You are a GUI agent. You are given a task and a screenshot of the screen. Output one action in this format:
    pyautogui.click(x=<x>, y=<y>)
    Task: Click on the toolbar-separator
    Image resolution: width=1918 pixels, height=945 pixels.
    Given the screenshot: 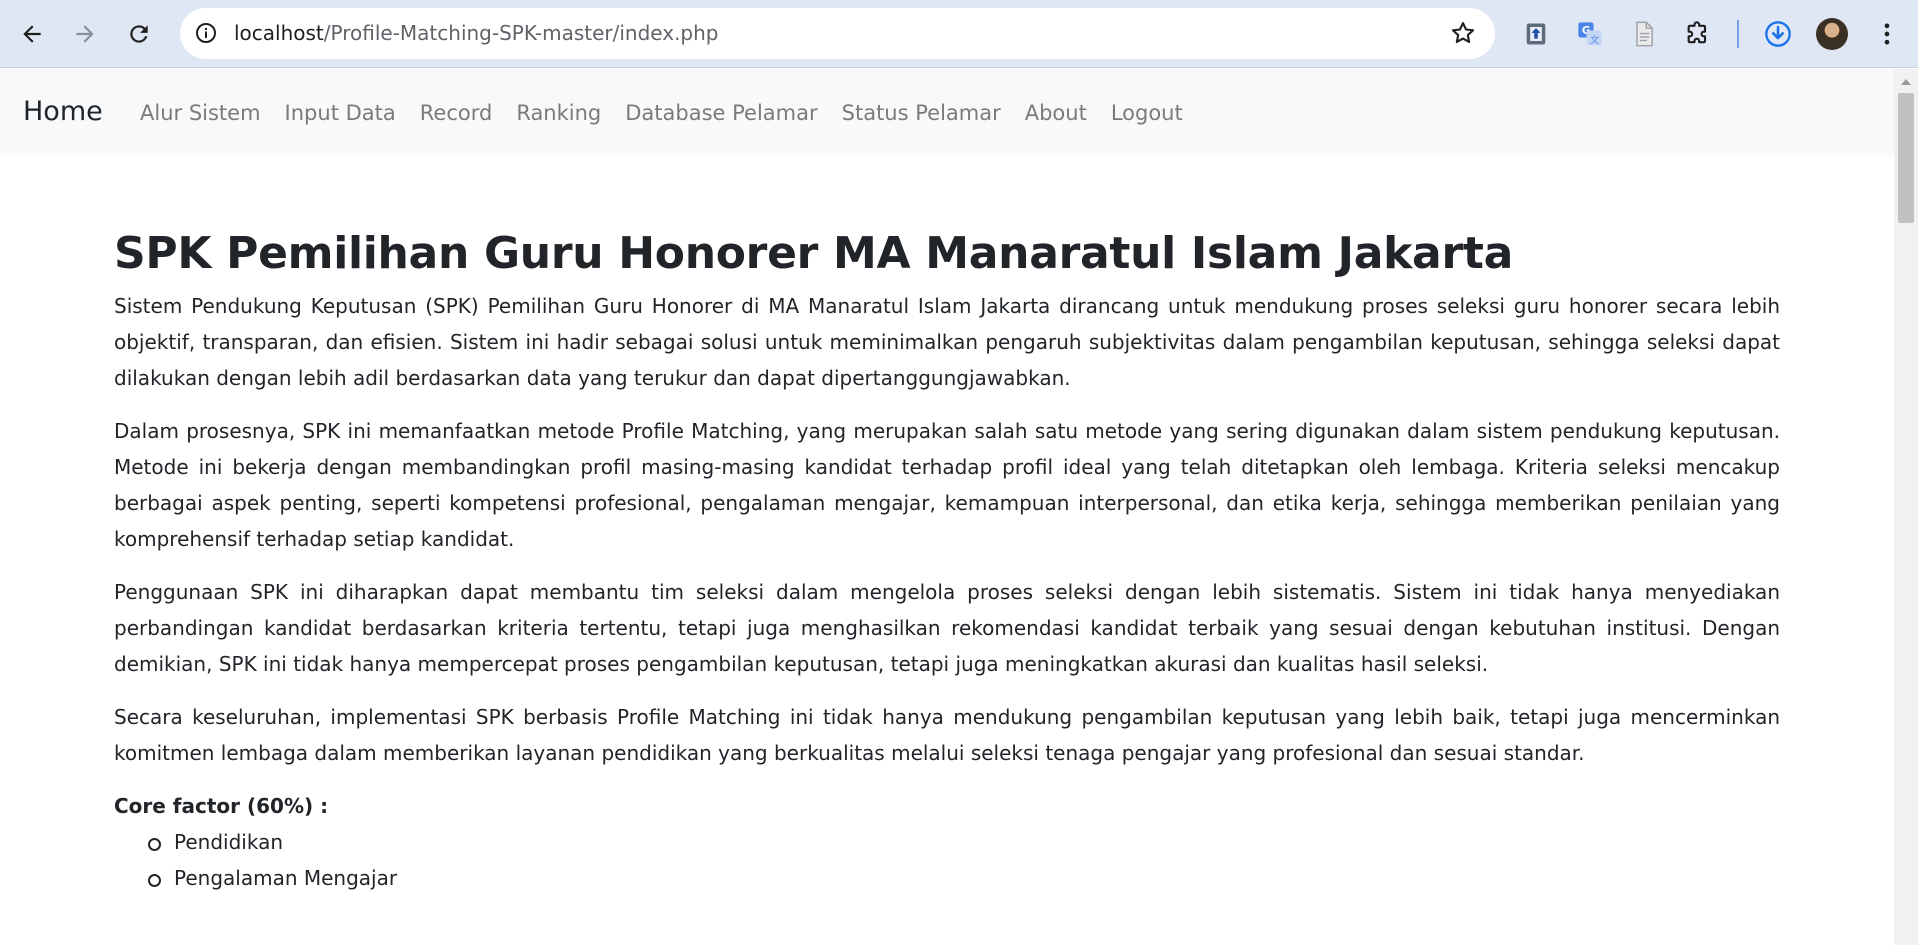 What is the action you would take?
    pyautogui.click(x=1738, y=34)
    